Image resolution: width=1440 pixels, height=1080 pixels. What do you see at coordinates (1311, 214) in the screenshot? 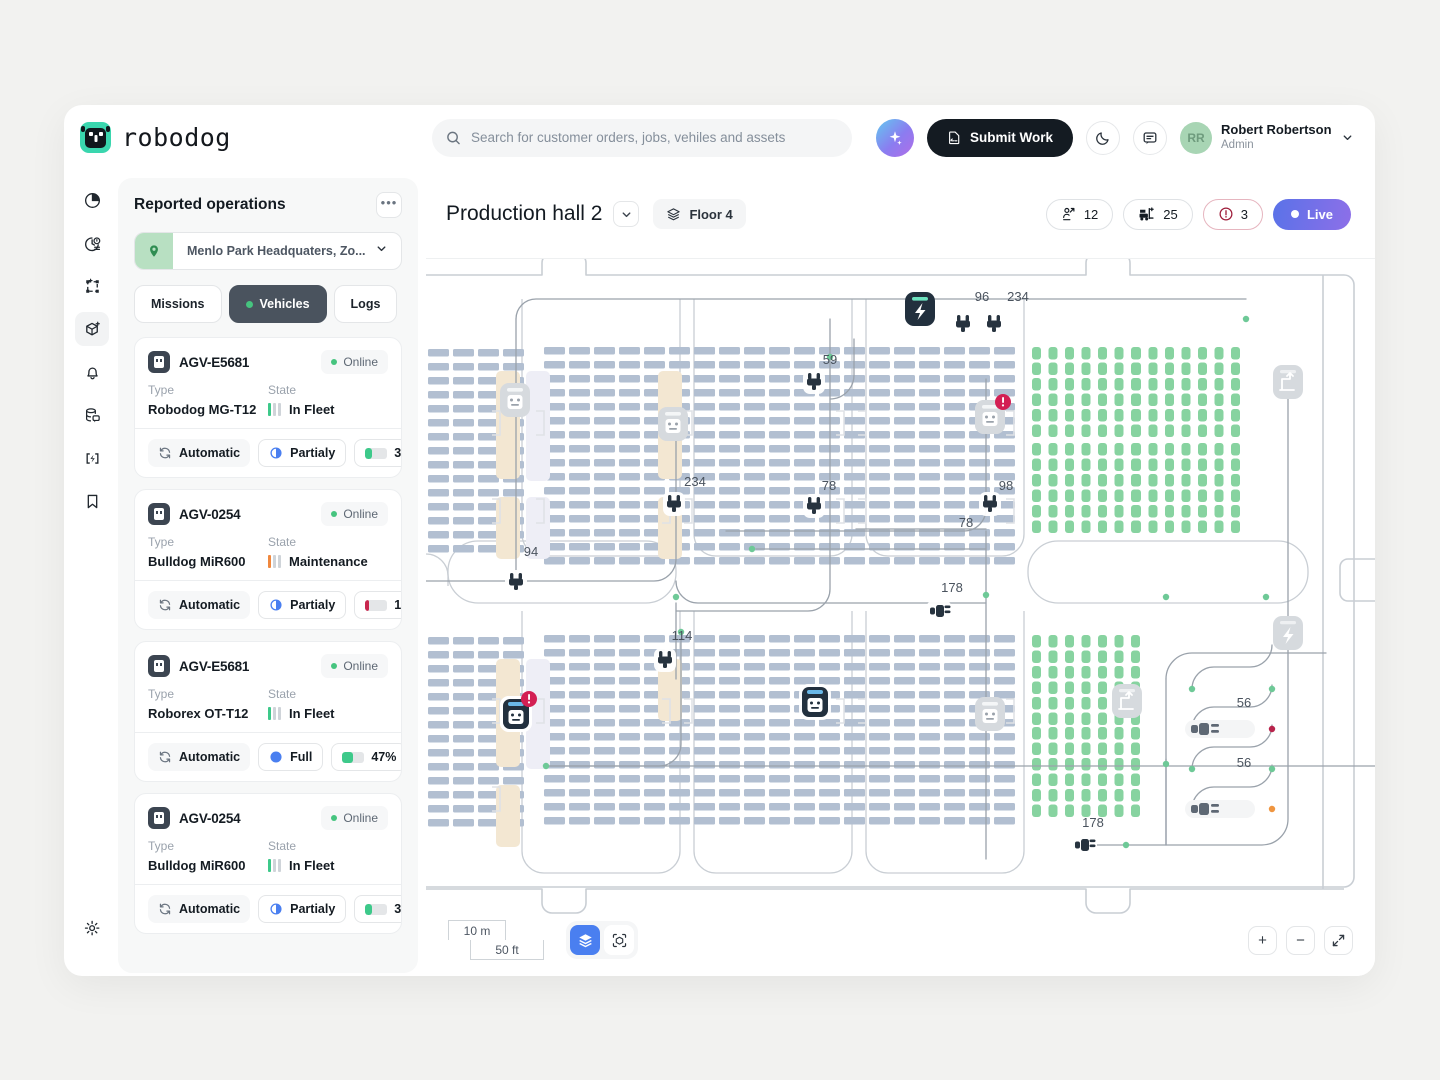
I see `live-toggle-button: Live` at bounding box center [1311, 214].